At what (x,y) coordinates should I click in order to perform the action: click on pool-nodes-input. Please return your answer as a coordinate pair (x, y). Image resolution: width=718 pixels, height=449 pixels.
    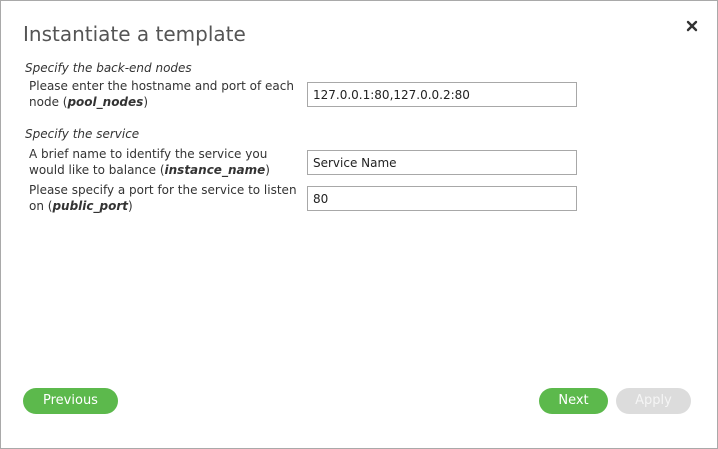
    Looking at the image, I should click on (442, 94).